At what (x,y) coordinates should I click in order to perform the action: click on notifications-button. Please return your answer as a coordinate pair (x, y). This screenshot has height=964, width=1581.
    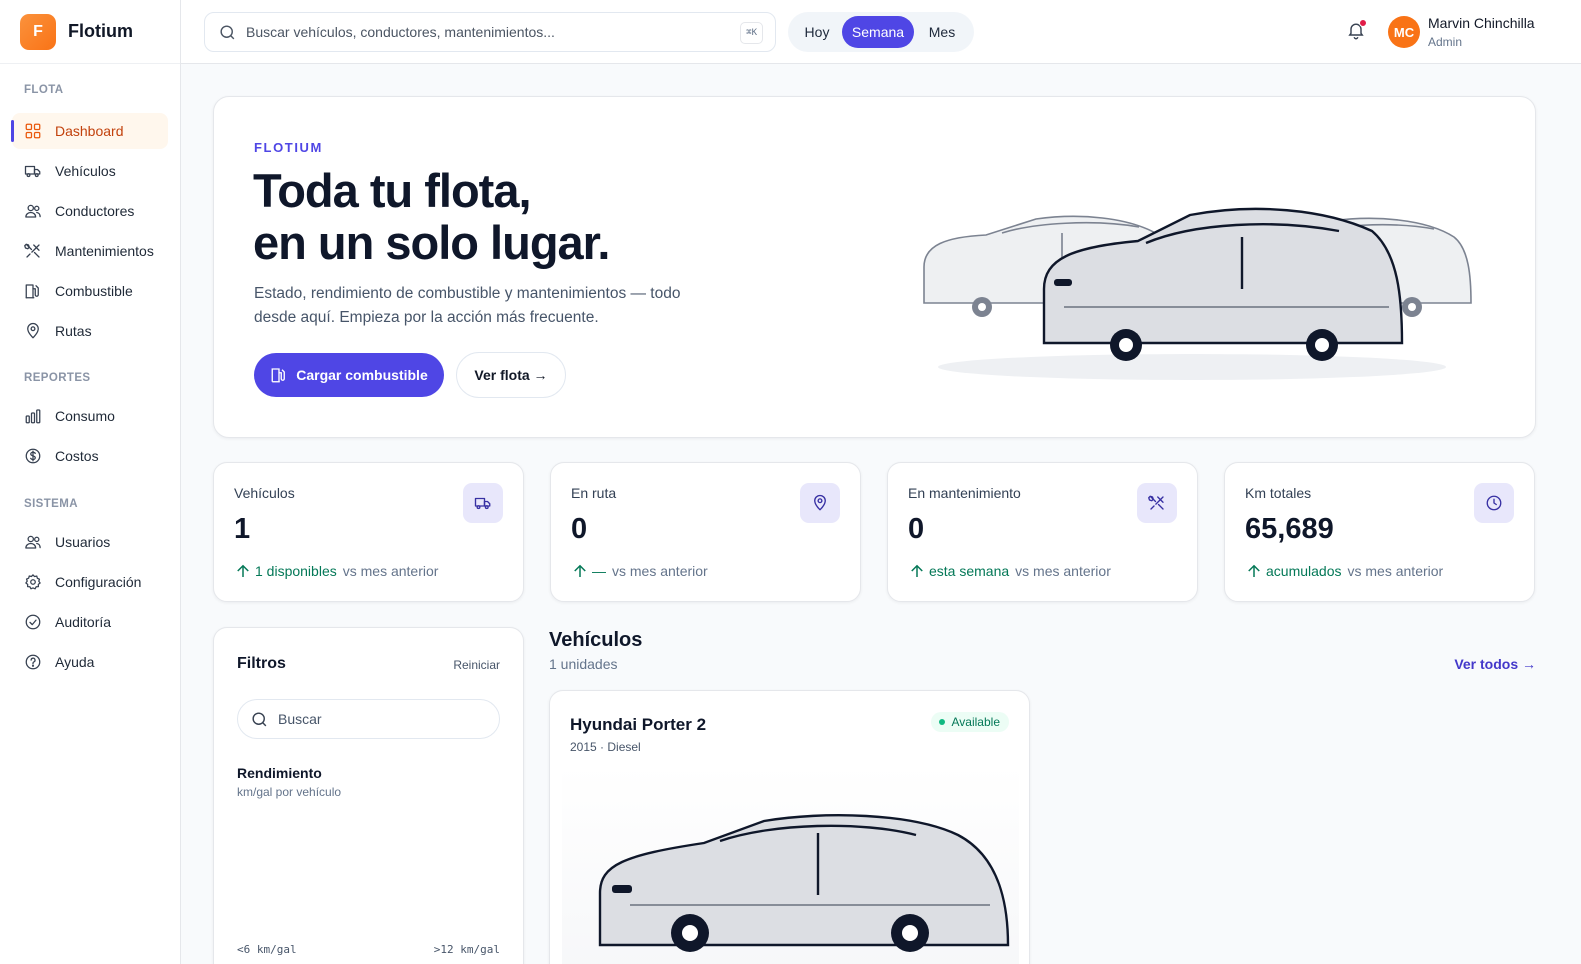
    Looking at the image, I should click on (1357, 30).